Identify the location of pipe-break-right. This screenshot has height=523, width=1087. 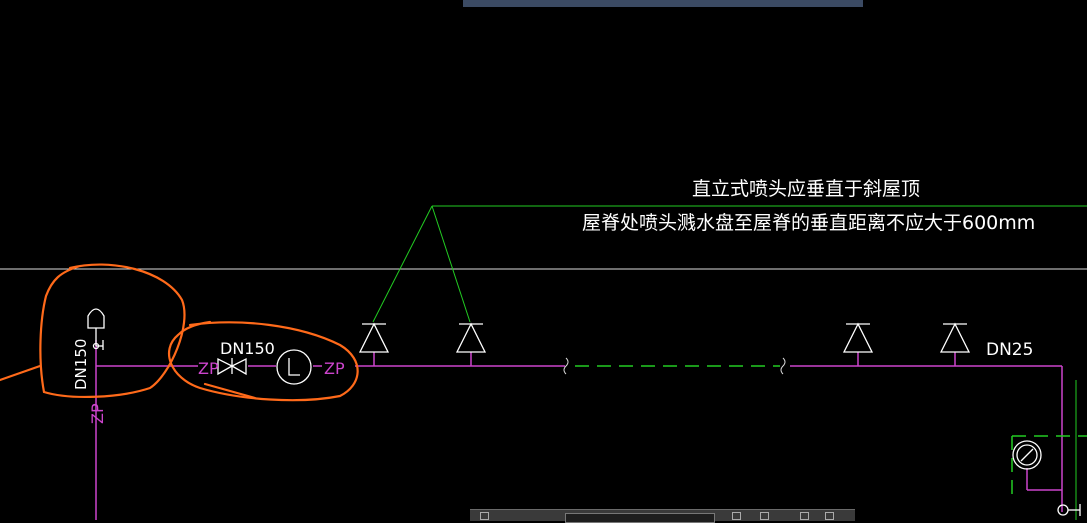
(783, 366).